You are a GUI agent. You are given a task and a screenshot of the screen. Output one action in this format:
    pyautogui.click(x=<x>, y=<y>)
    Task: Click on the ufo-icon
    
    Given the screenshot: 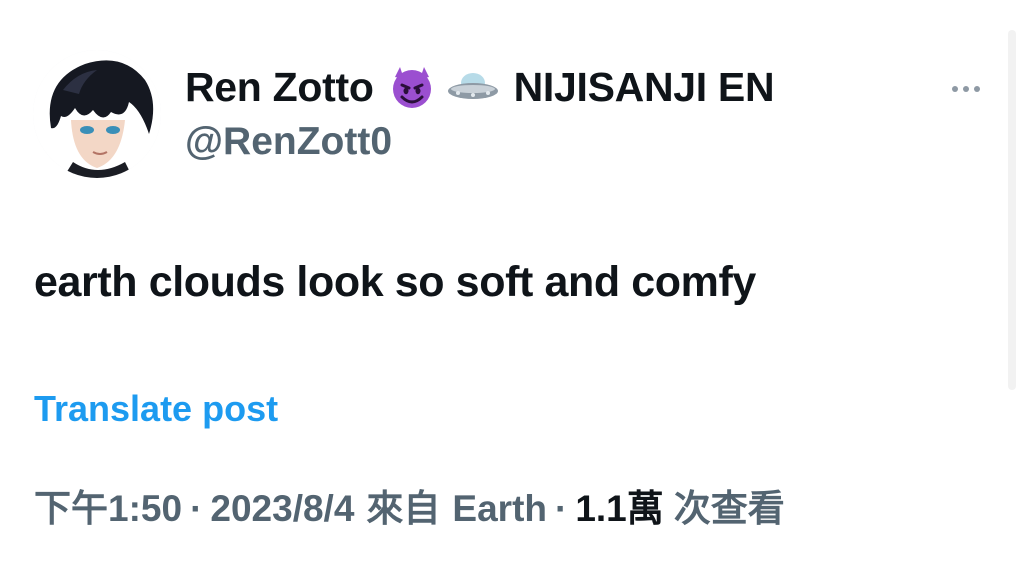 What is the action you would take?
    pyautogui.click(x=473, y=87)
    